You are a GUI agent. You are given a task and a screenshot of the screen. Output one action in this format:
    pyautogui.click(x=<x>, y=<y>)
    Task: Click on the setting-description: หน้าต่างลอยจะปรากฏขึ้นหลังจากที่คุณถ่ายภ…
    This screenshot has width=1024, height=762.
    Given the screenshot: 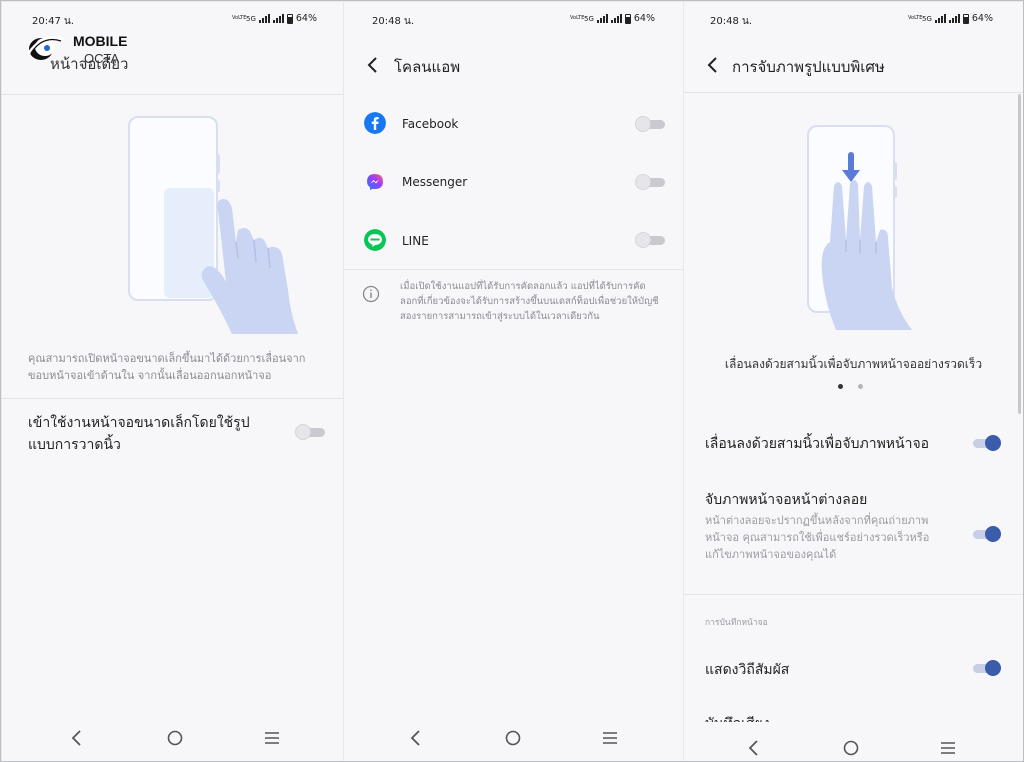 What is the action you would take?
    pyautogui.click(x=817, y=537)
    